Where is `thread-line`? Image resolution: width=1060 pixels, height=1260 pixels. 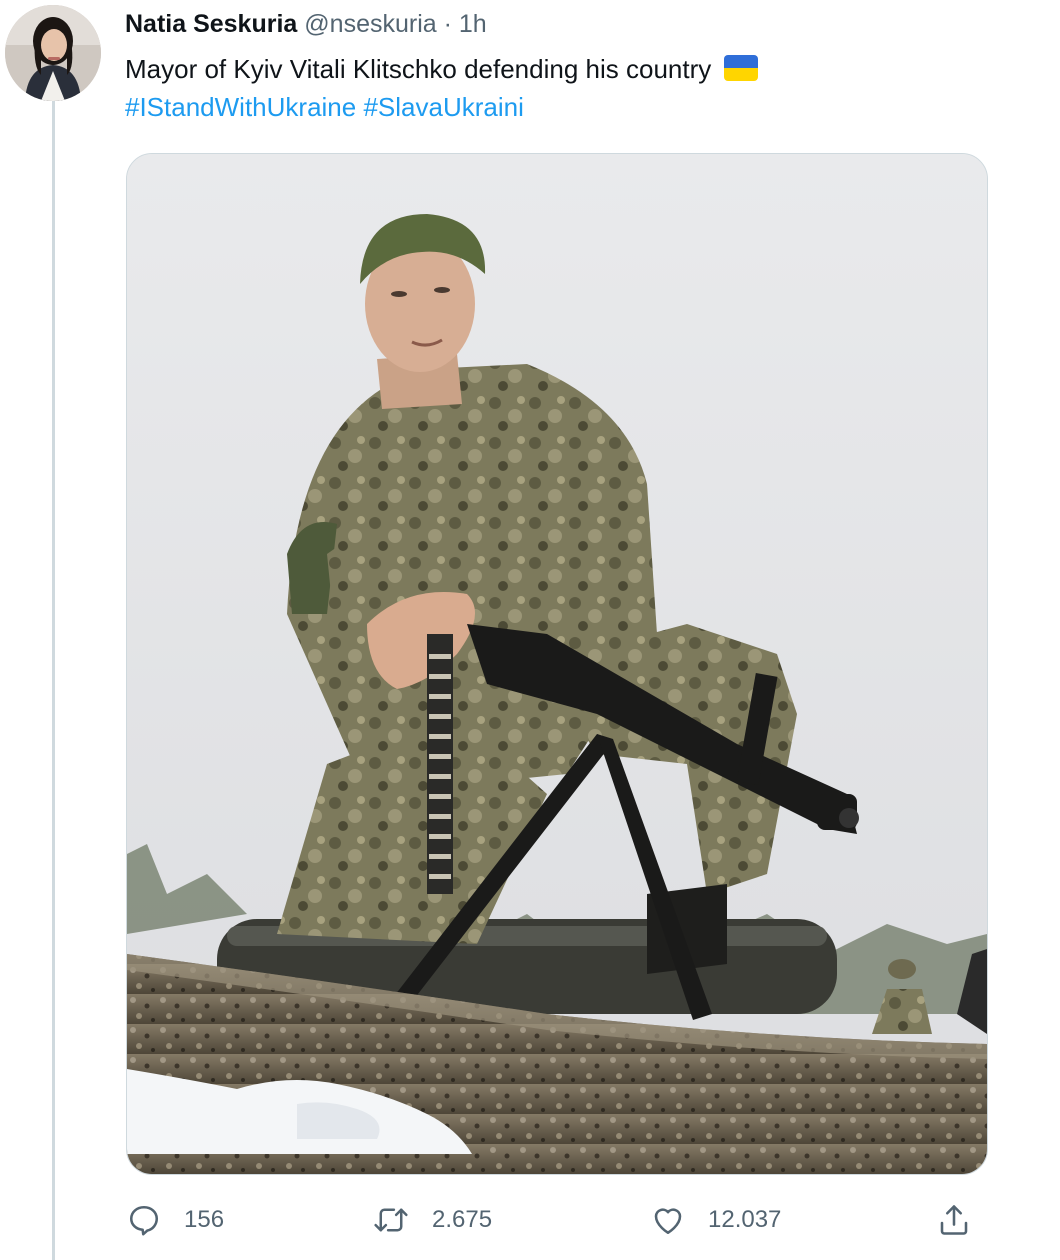
thread-line is located at coordinates (53, 679).